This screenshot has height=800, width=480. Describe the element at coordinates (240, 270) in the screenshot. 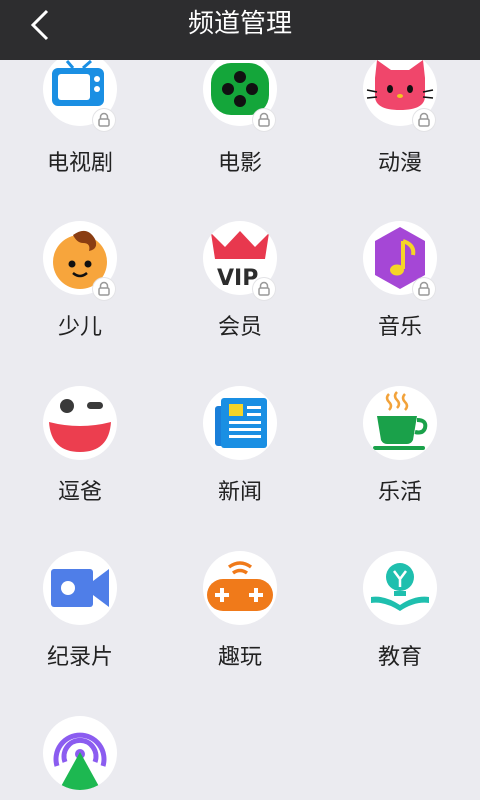

I see `channel-item-vip: VIP 会员` at that location.